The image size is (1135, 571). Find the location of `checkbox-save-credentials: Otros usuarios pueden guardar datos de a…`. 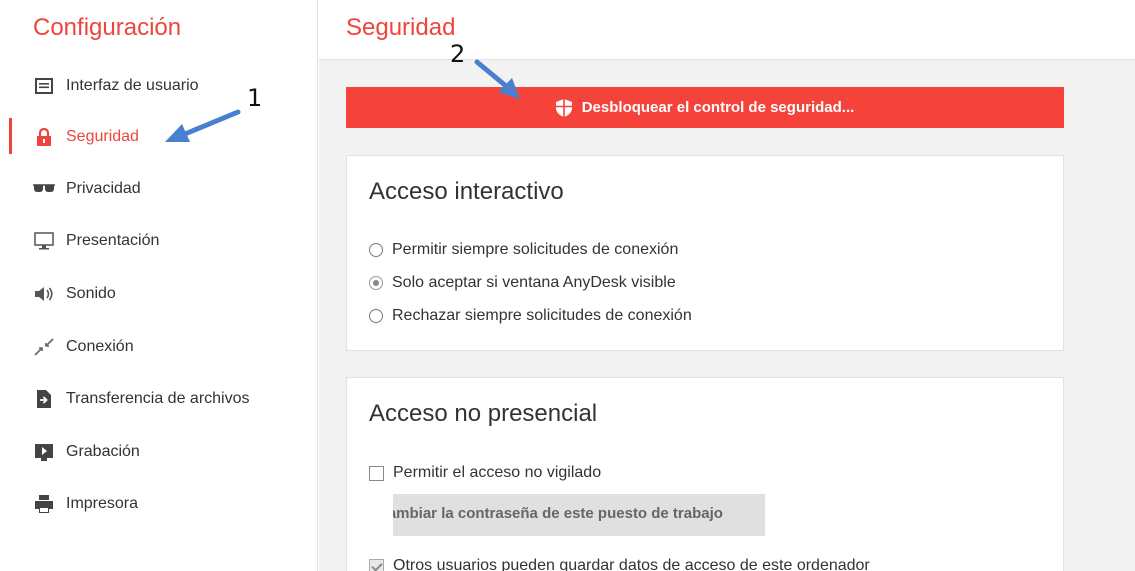

checkbox-save-credentials: Otros usuarios pueden guardar datos de a… is located at coordinates (619, 564).